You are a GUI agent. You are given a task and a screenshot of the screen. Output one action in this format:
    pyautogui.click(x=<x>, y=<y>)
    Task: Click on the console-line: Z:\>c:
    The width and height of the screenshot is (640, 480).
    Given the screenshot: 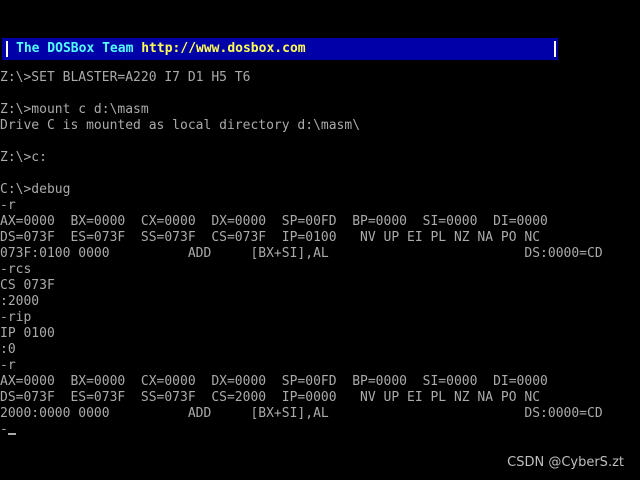 What is the action you would take?
    pyautogui.click(x=320, y=158)
    